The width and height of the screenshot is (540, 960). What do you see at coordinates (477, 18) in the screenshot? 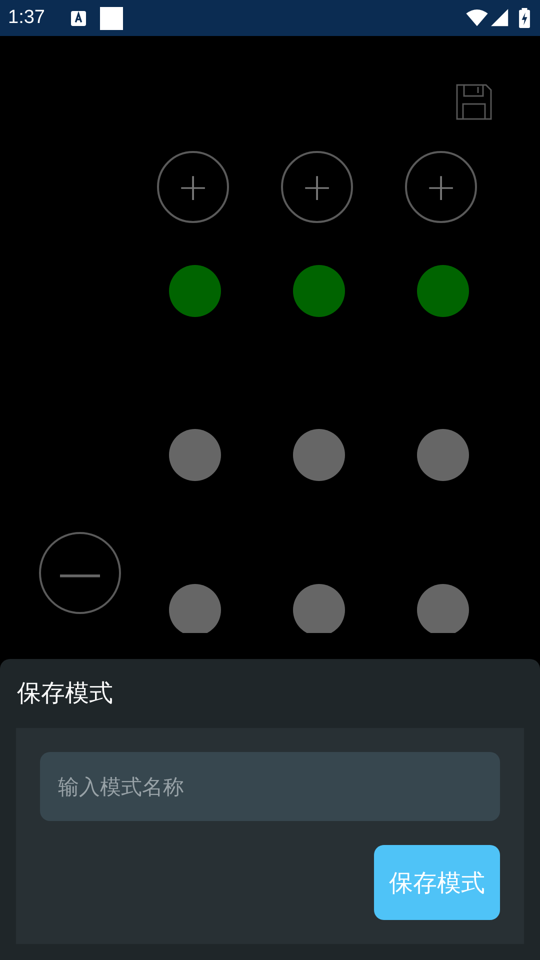
I see `wifi-icon` at bounding box center [477, 18].